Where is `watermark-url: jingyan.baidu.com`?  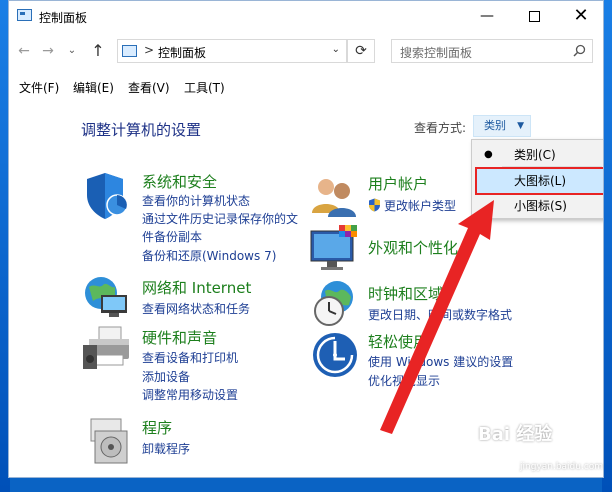
watermark-url: jingyan.baidu.com is located at coordinates (562, 467).